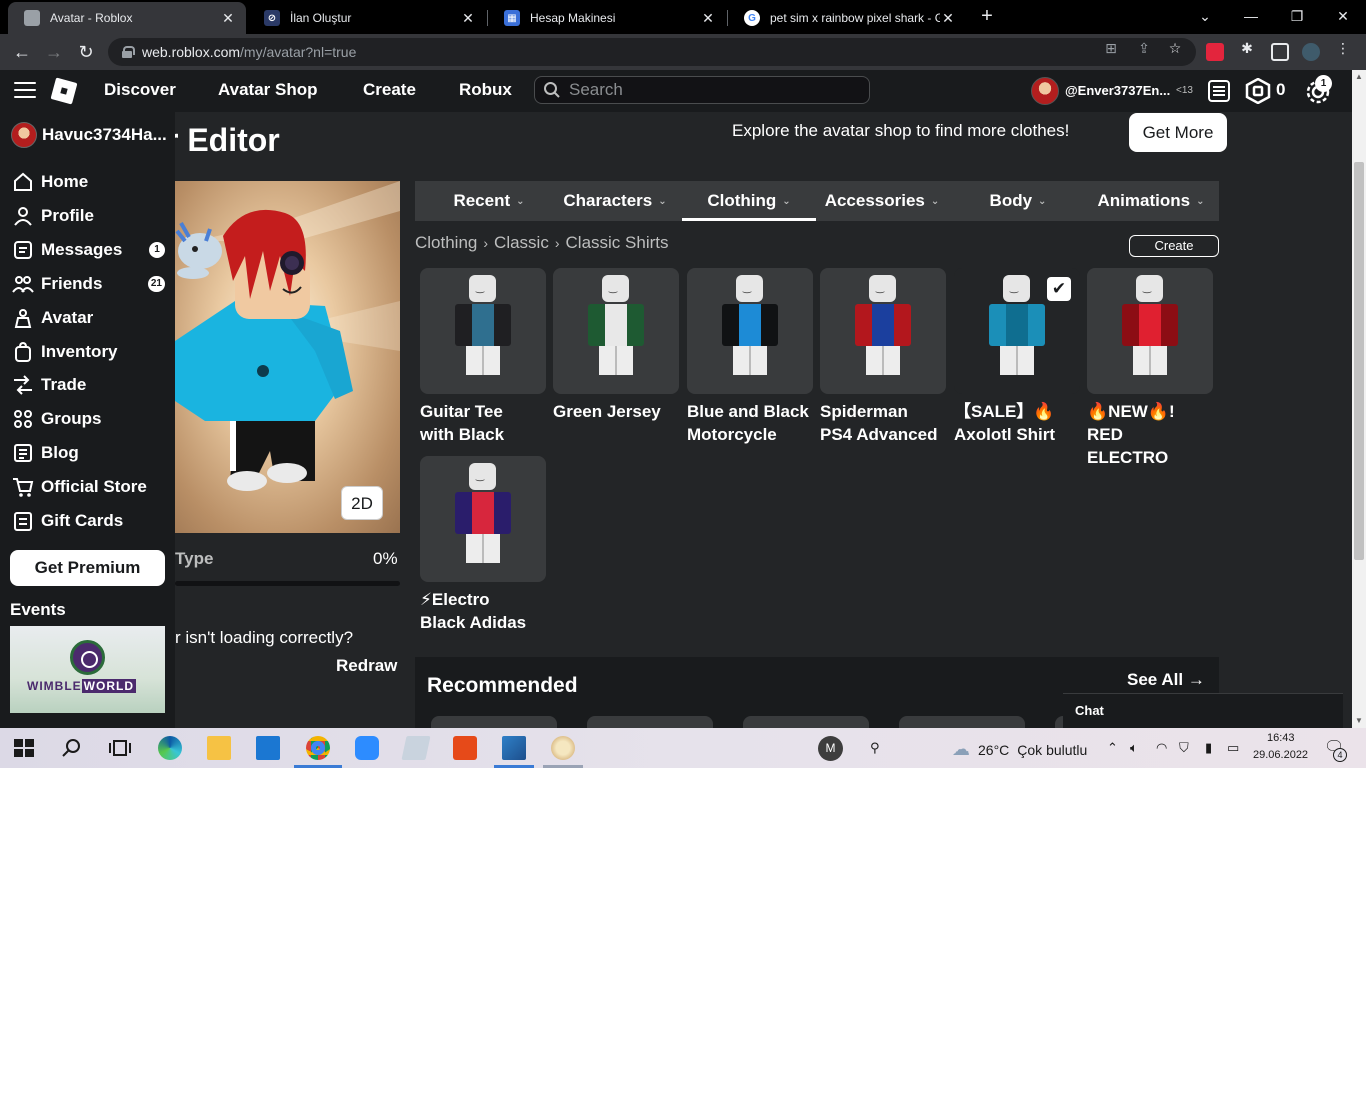 This screenshot has width=1366, height=1110. I want to click on tab-recent: Recent ⌄, so click(489, 201).